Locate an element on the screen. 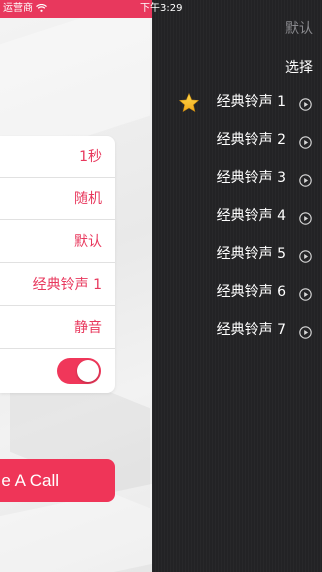  select-label: 选择 is located at coordinates (299, 68).